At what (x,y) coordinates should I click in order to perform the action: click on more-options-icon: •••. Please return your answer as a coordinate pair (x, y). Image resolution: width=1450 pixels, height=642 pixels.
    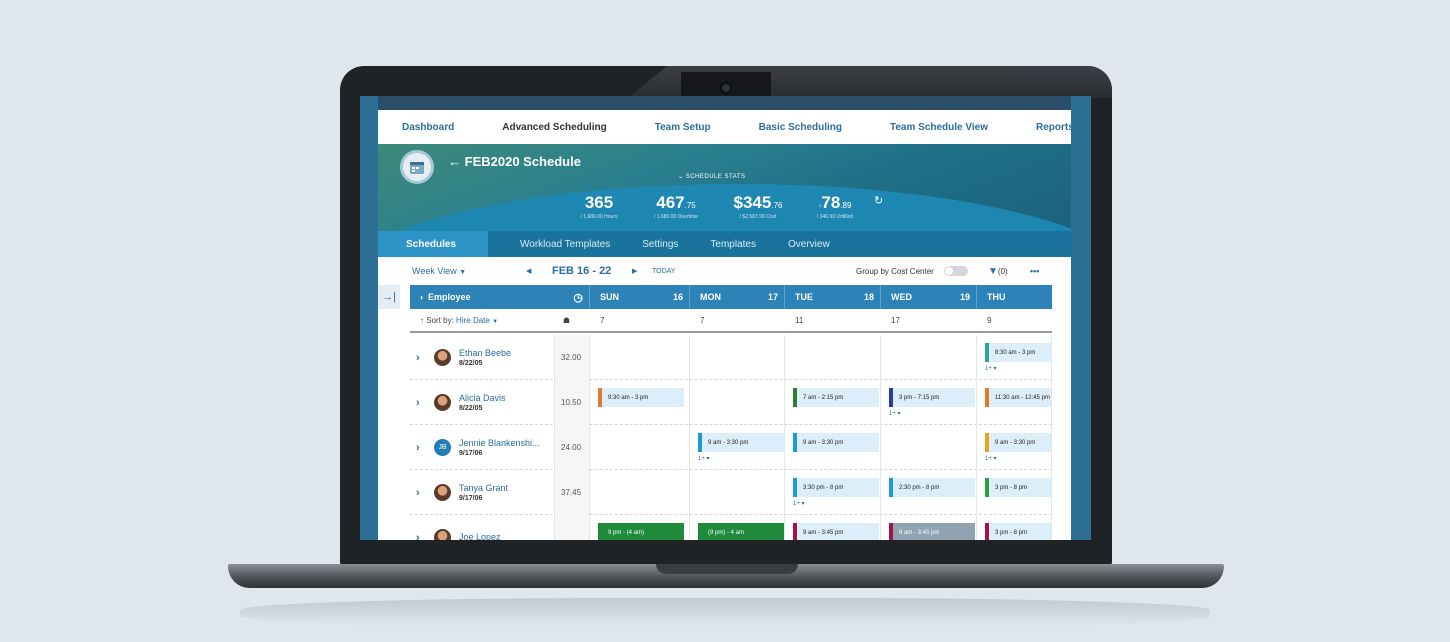
    Looking at the image, I should click on (1034, 271).